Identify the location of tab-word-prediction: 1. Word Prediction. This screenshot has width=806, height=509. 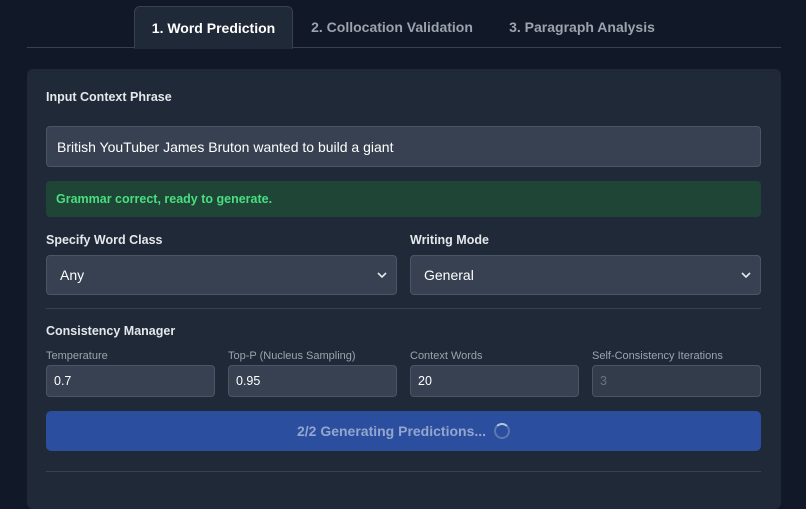
(213, 27).